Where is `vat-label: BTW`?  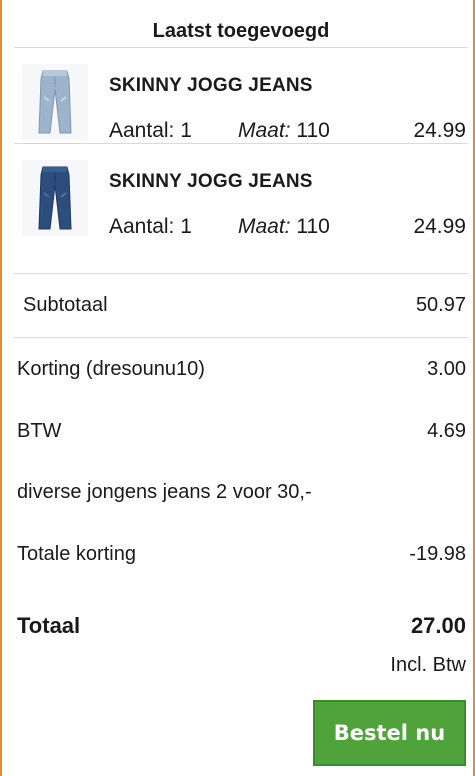 vat-label: BTW is located at coordinates (39, 431).